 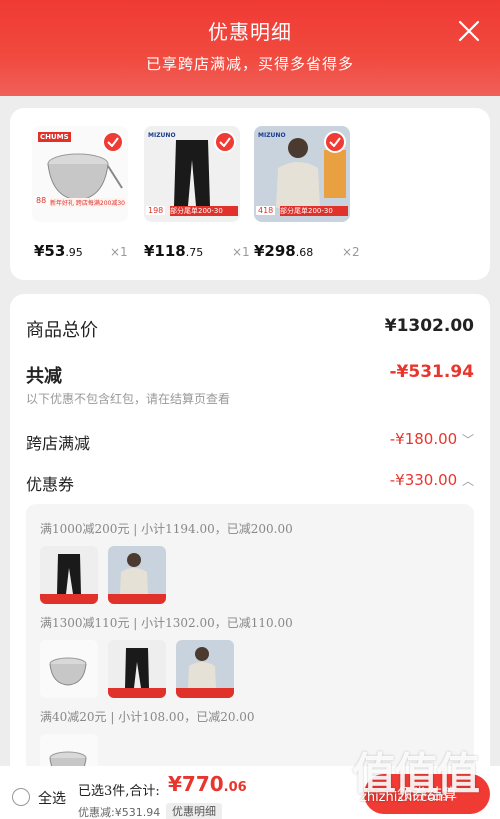 I want to click on select-all-label: 全选, so click(x=52, y=798).